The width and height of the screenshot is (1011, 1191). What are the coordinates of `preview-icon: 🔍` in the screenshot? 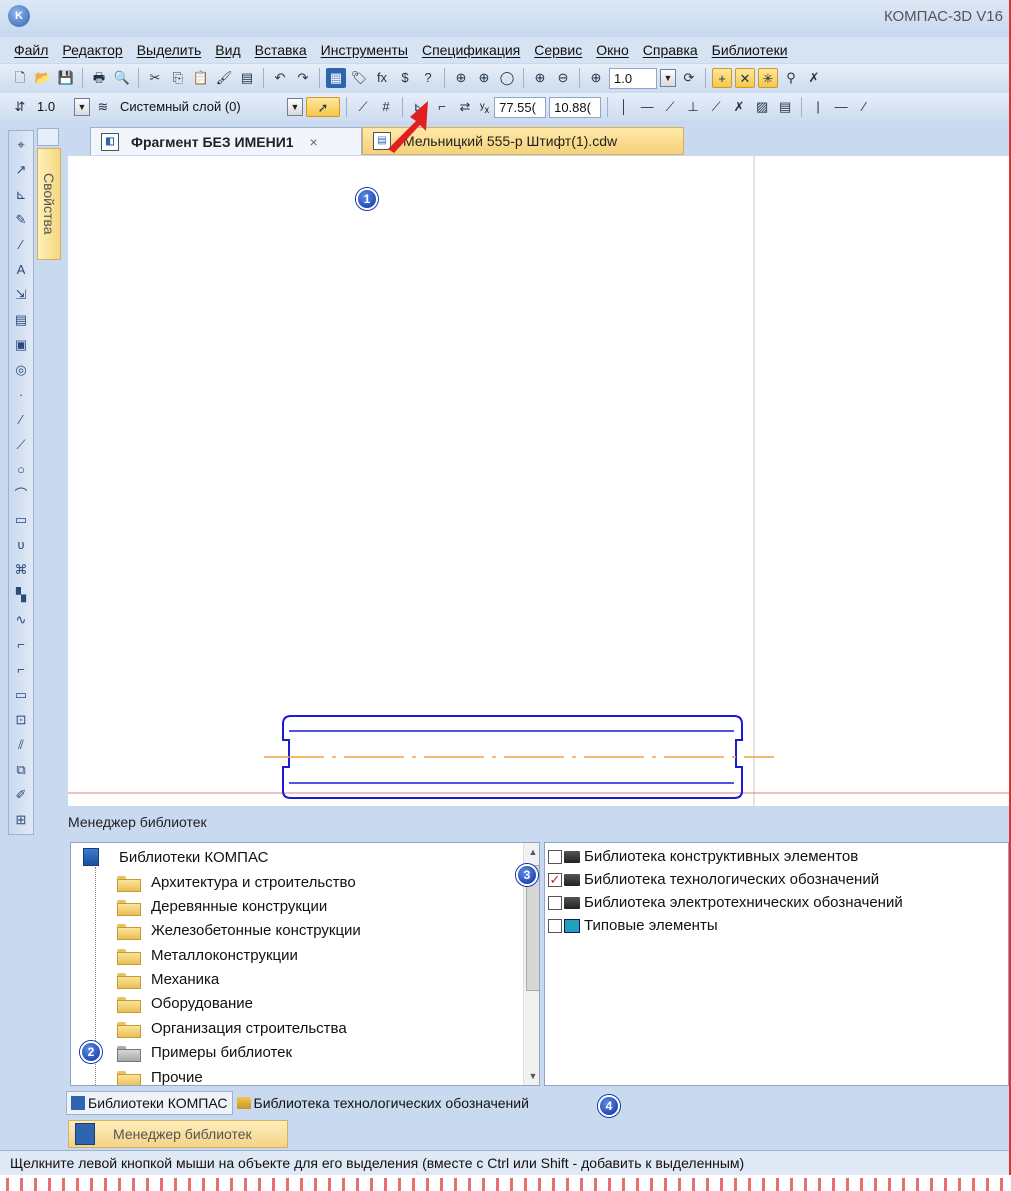 It's located at (122, 78).